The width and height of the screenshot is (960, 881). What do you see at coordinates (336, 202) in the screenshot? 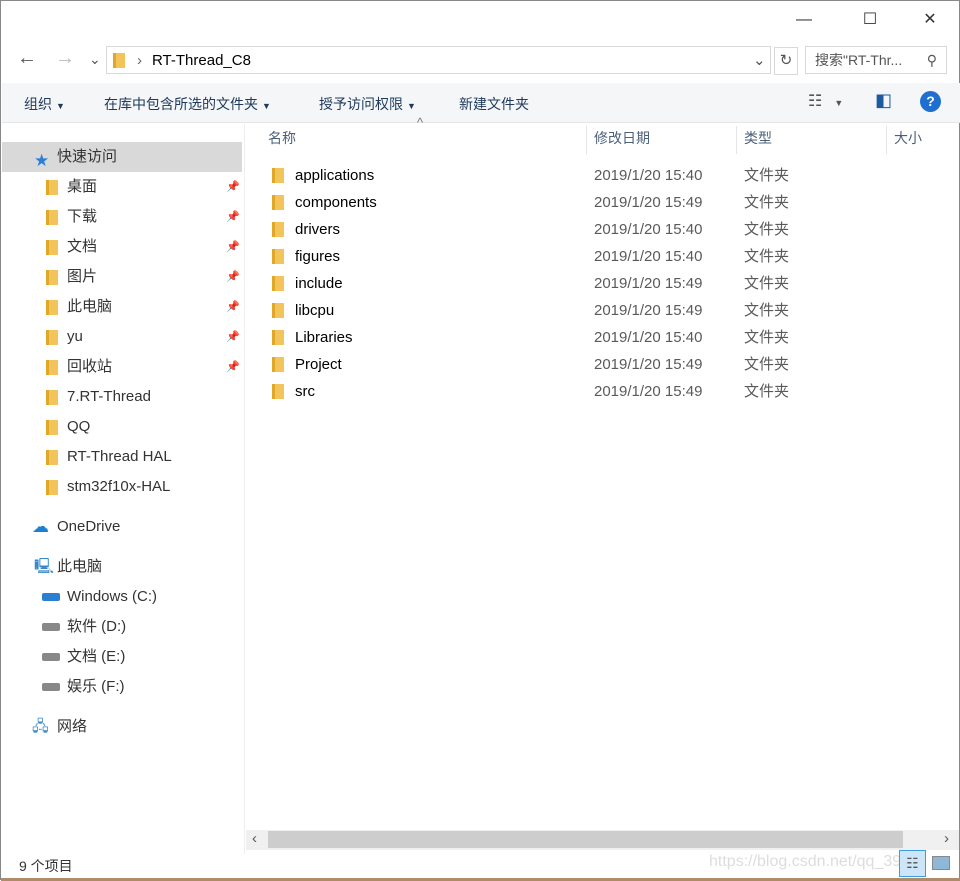
I see `file-name: components` at bounding box center [336, 202].